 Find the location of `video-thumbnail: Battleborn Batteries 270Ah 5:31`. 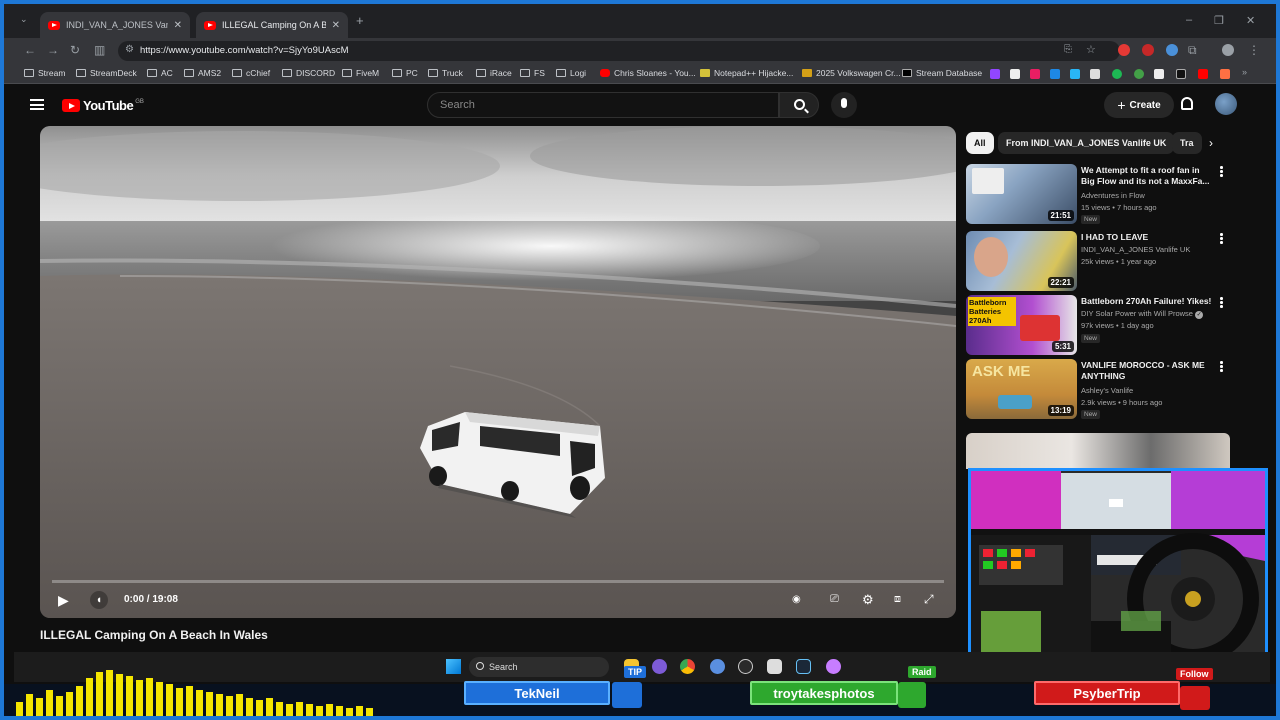

video-thumbnail: Battleborn Batteries 270Ah 5:31 is located at coordinates (1021, 325).